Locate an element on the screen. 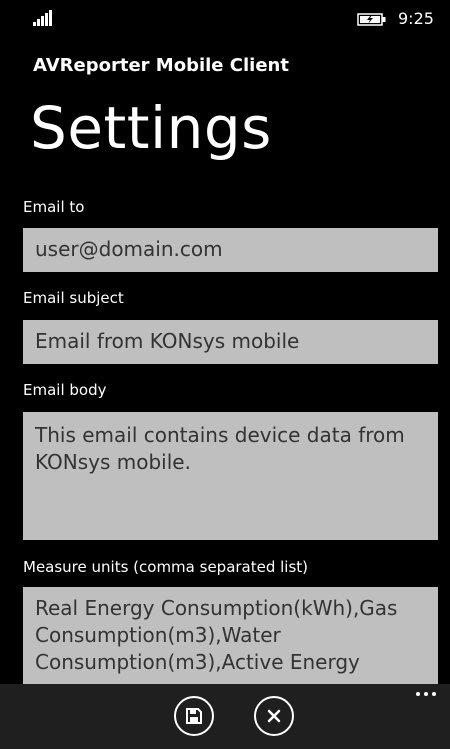 This screenshot has height=749, width=450. cancel-button is located at coordinates (274, 716).